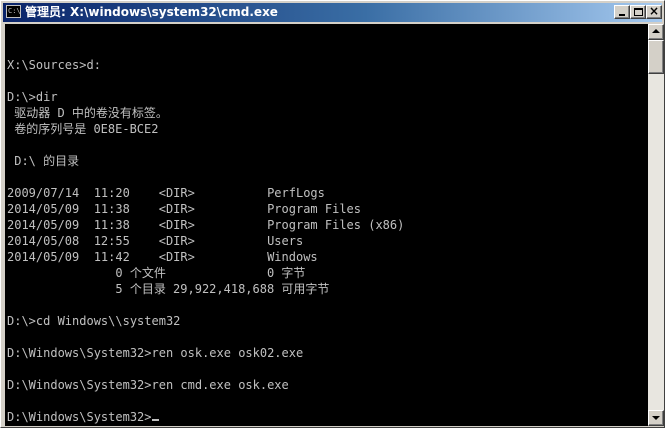  I want to click on scroll-up-arrow-icon, so click(656, 31).